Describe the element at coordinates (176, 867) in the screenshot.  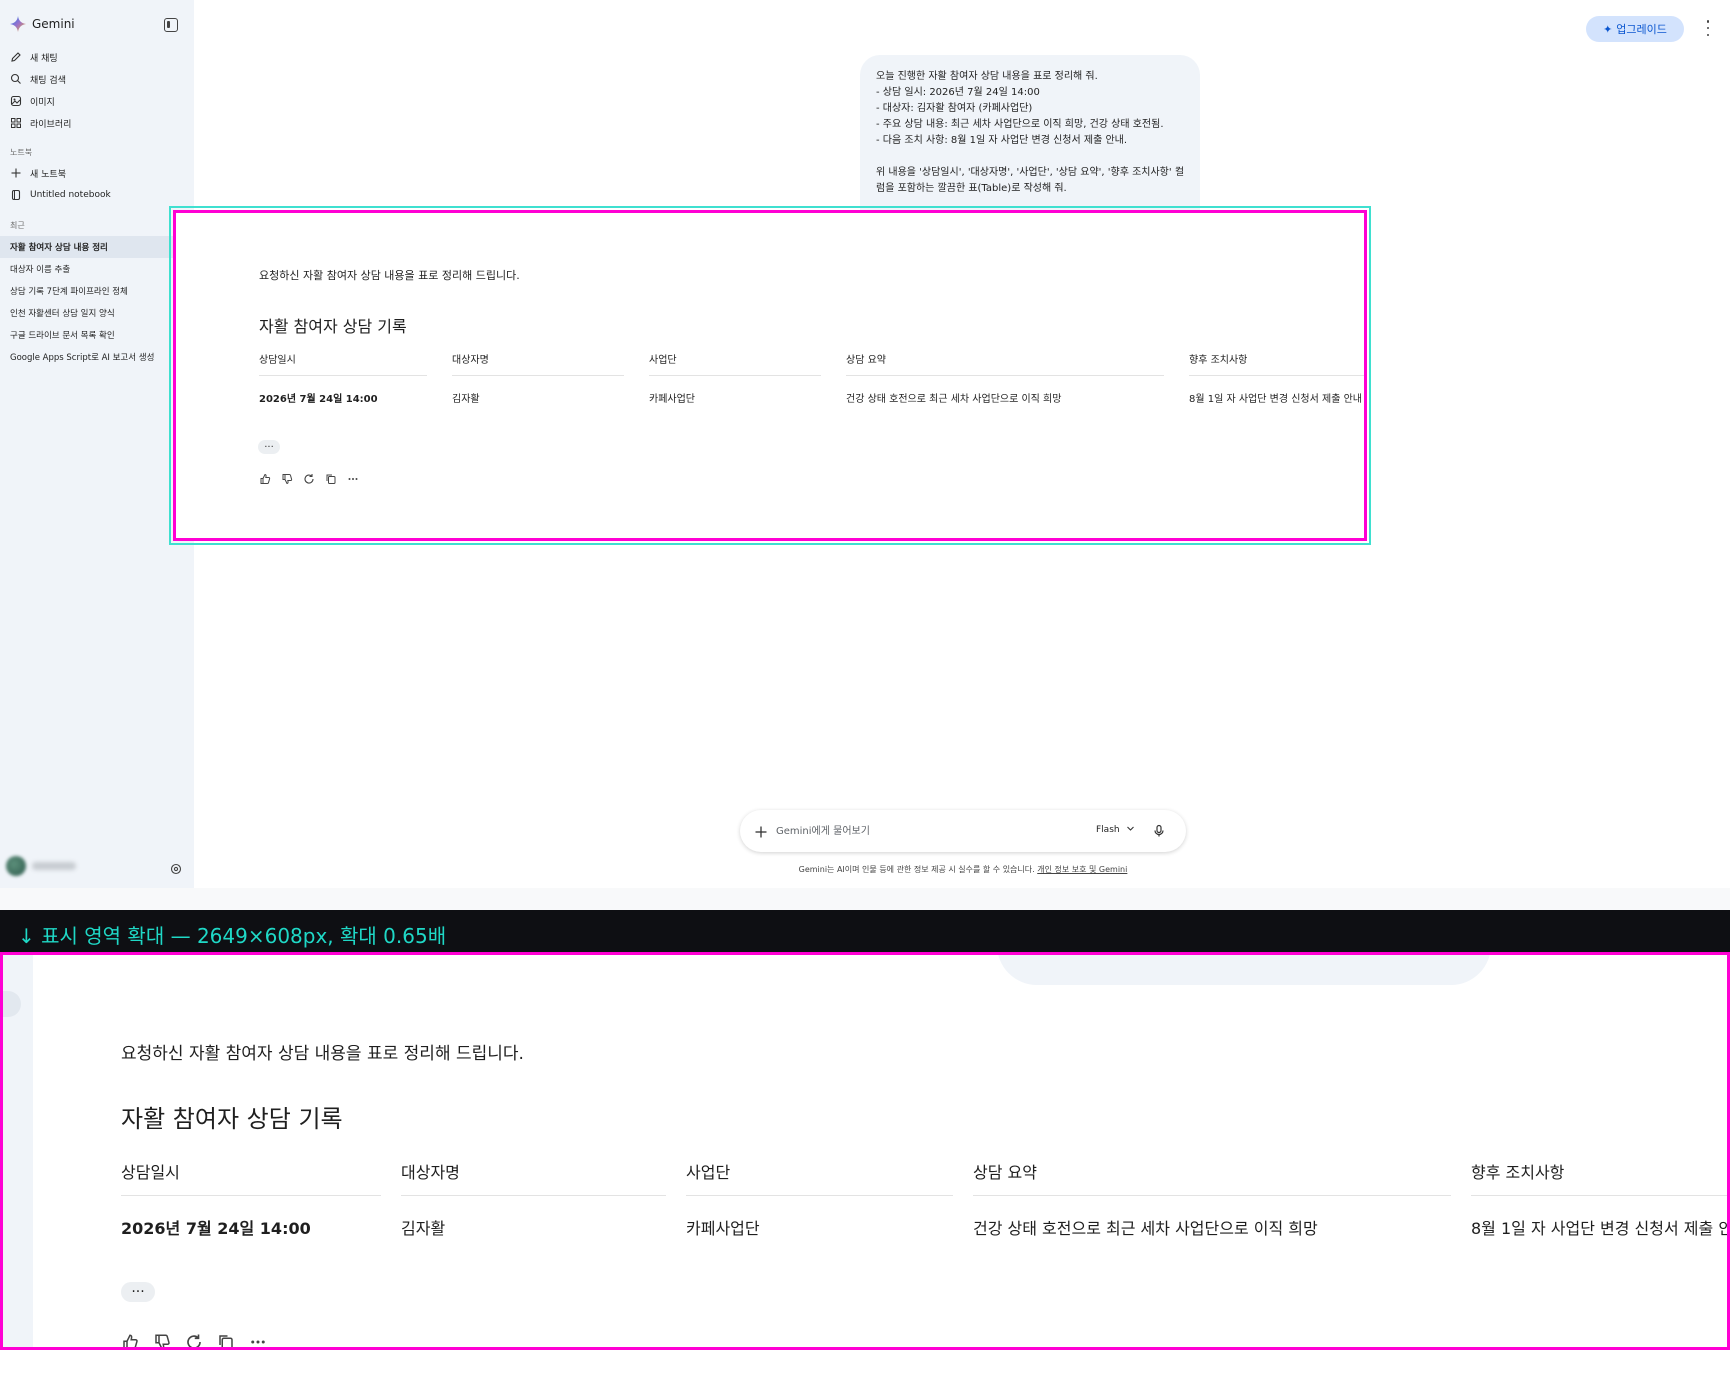
I see `settings-icon` at that location.